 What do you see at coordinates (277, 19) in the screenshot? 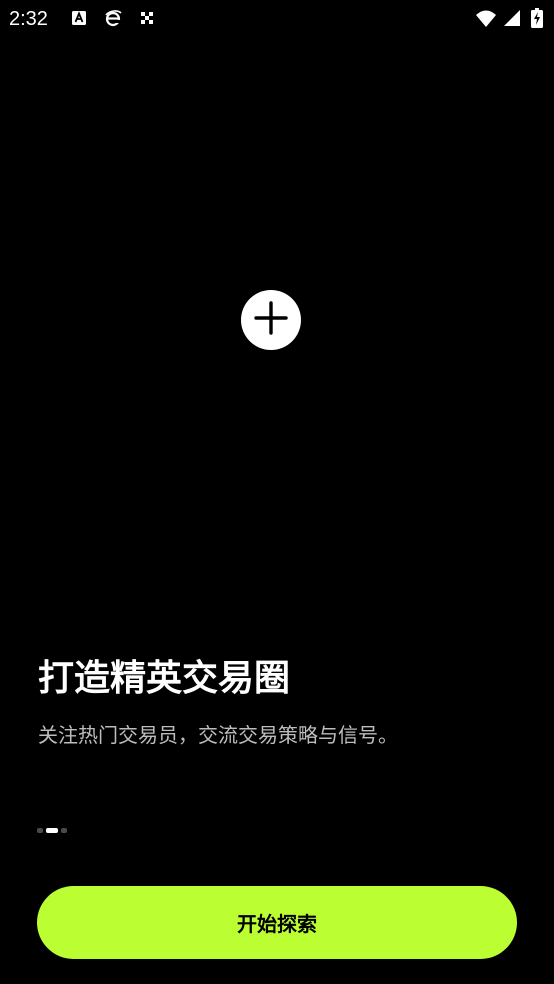
I see `status-bar: 2:32` at bounding box center [277, 19].